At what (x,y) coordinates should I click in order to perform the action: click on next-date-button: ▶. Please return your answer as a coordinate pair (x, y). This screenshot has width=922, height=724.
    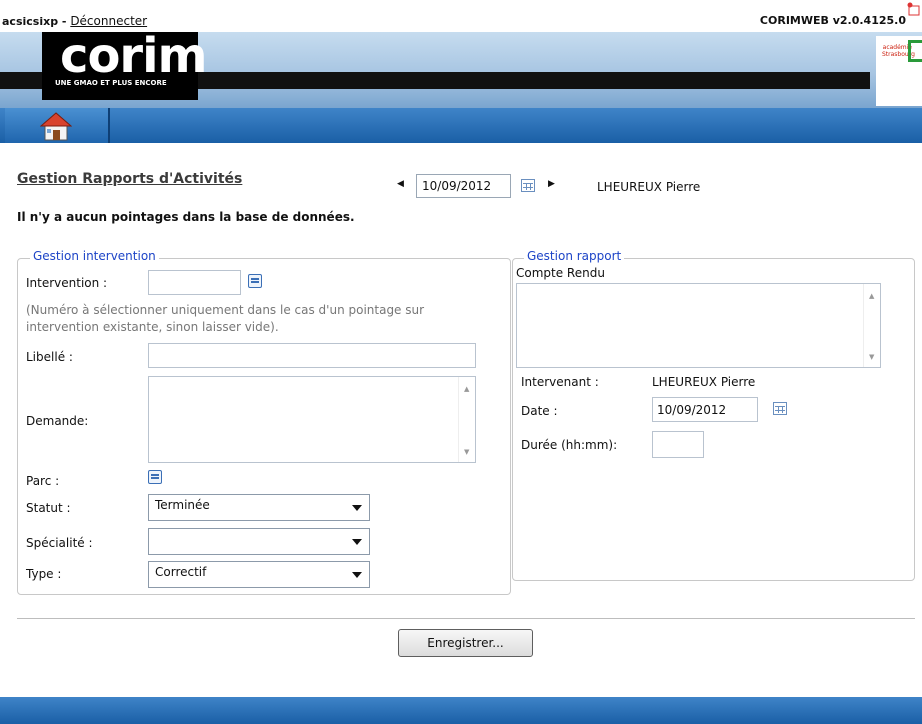
    Looking at the image, I should click on (551, 184).